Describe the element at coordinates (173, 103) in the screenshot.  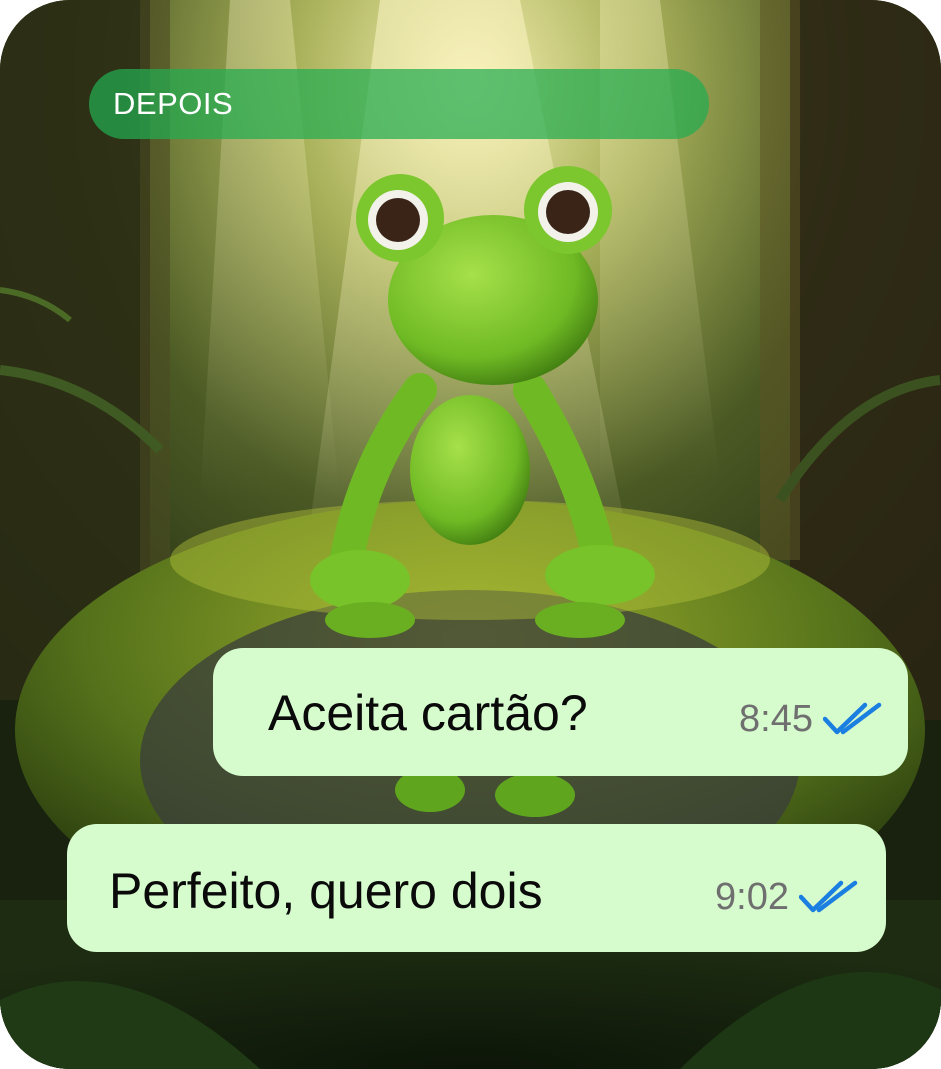
I see `depois-label-text: DEPOIS` at that location.